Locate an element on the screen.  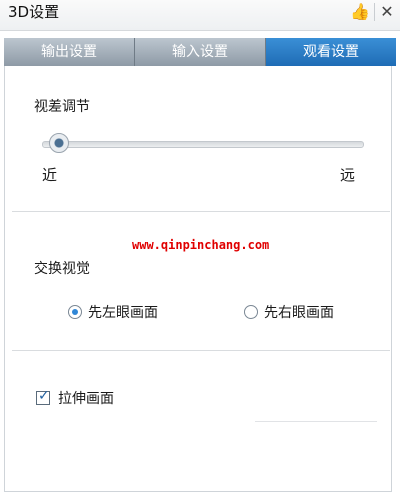
close-icon: ✕ is located at coordinates (387, 12).